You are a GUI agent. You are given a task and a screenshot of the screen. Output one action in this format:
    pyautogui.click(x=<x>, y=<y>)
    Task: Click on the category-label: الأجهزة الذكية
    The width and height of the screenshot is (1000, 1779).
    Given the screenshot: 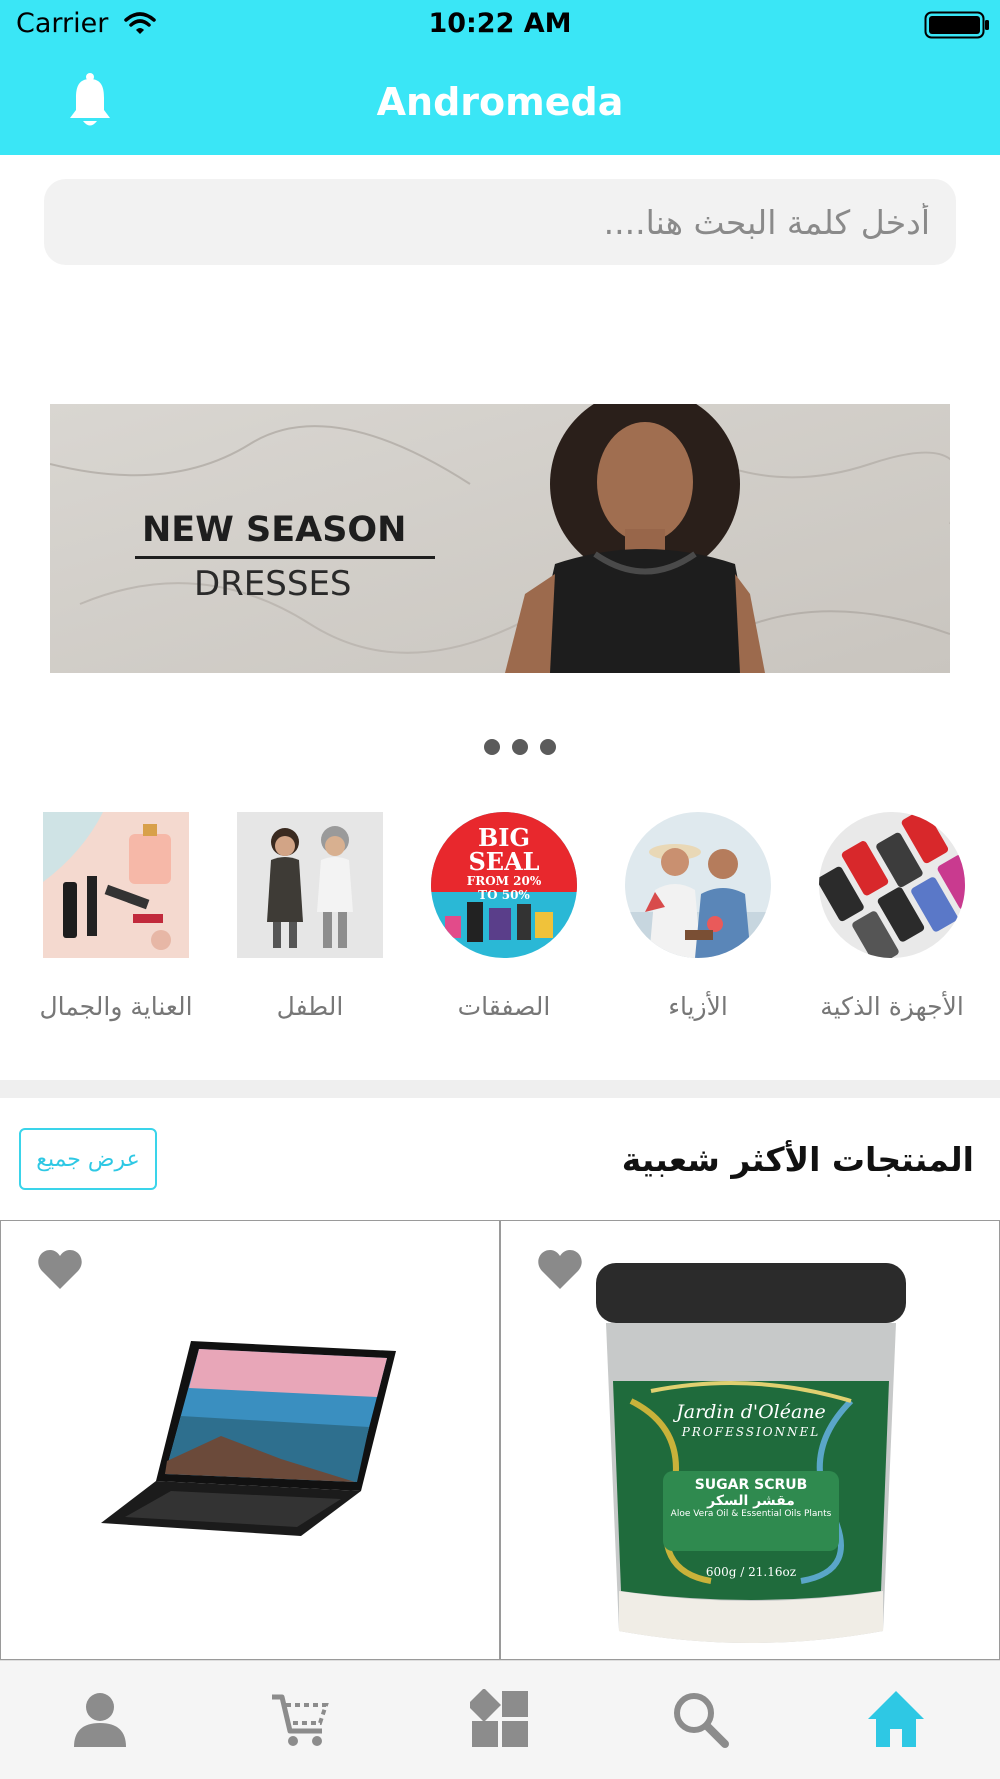 What is the action you would take?
    pyautogui.click(x=892, y=1006)
    